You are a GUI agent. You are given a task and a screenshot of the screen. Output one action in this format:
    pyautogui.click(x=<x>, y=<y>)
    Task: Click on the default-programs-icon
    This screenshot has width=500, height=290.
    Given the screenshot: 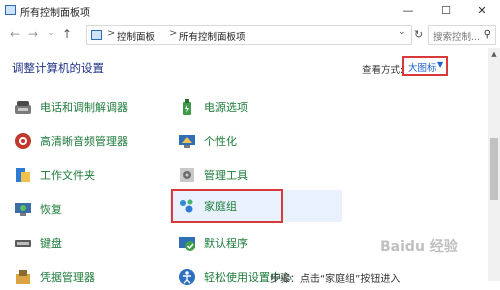 What is the action you would take?
    pyautogui.click(x=187, y=244)
    